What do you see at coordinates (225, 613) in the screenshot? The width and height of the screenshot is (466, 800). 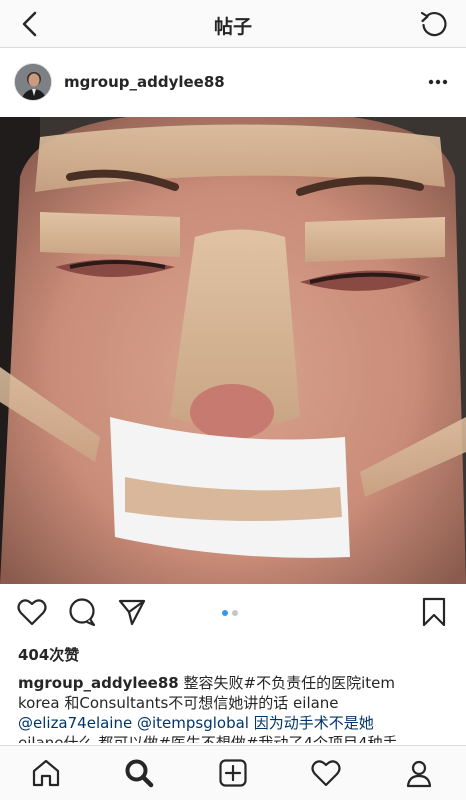 I see `carousel-dot-active` at bounding box center [225, 613].